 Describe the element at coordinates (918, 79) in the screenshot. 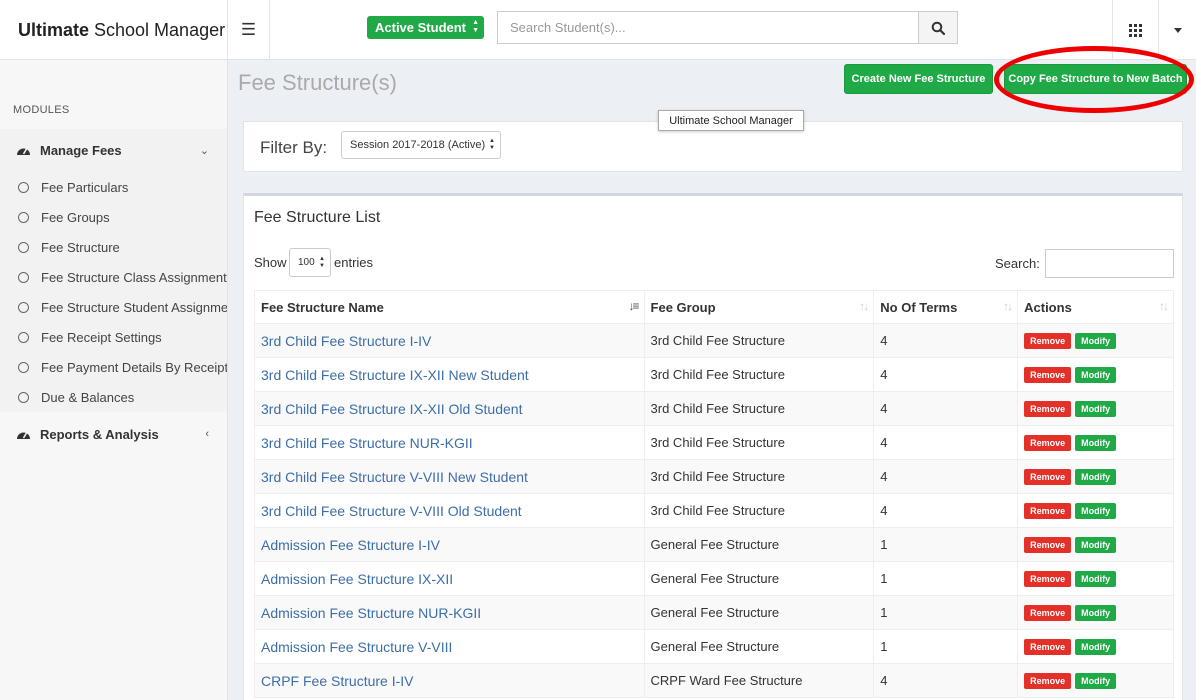

I see `create-fee-structure-button: Create New Fee Structure` at that location.